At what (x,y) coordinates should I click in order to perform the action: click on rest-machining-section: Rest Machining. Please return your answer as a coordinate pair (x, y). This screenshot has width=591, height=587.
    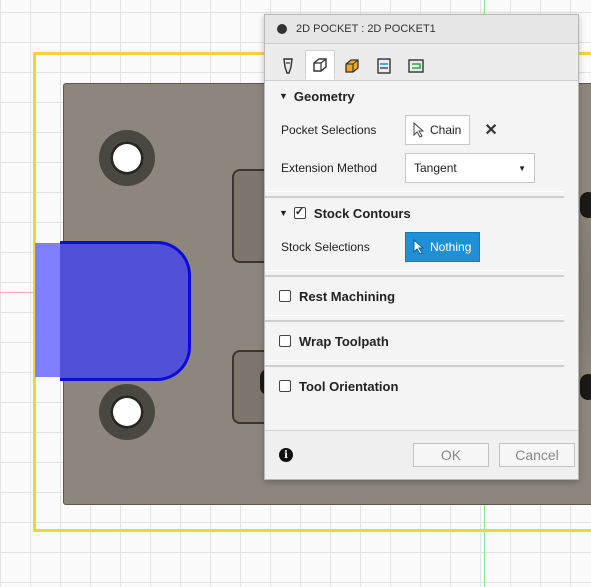
    Looking at the image, I should click on (421, 299).